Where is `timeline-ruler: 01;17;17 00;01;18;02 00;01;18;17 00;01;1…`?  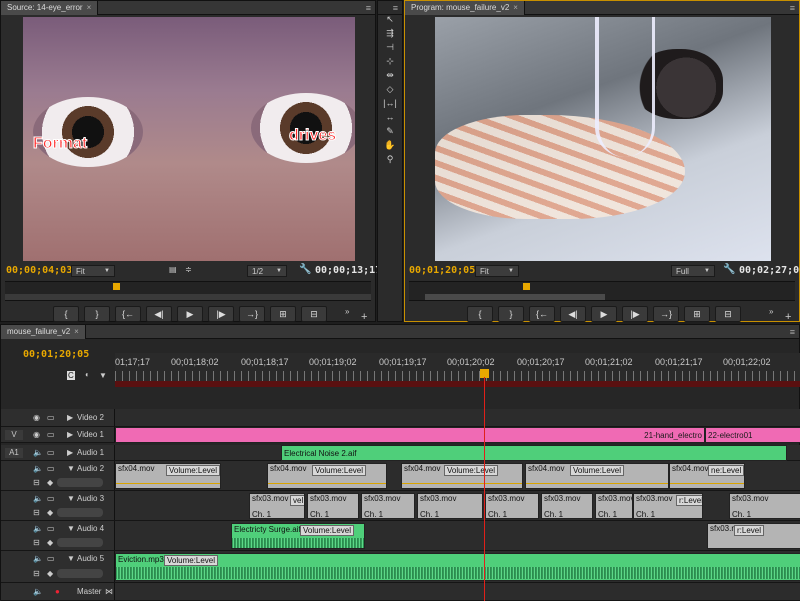
timeline-ruler: 01;17;17 00;01;18;02 00;01;18;17 00;01;1… is located at coordinates (457, 370).